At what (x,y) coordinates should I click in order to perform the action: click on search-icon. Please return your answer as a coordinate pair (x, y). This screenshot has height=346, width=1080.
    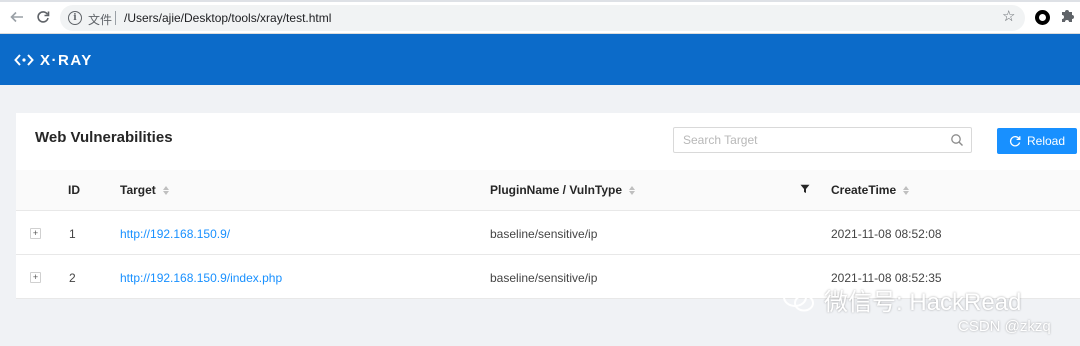
    Looking at the image, I should click on (957, 140).